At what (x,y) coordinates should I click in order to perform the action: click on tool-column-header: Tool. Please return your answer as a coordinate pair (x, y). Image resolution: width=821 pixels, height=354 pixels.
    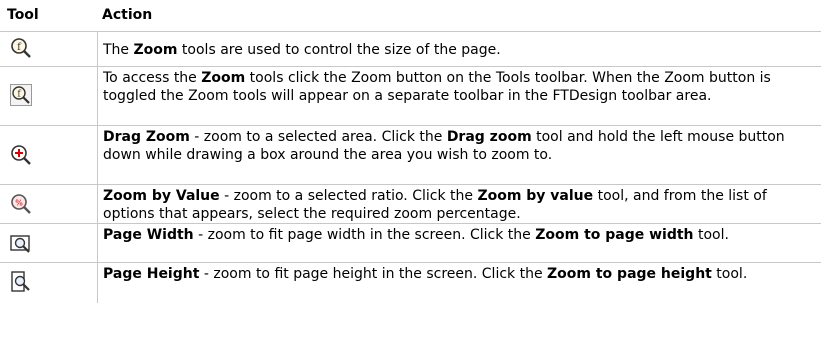
    Looking at the image, I should click on (23, 15).